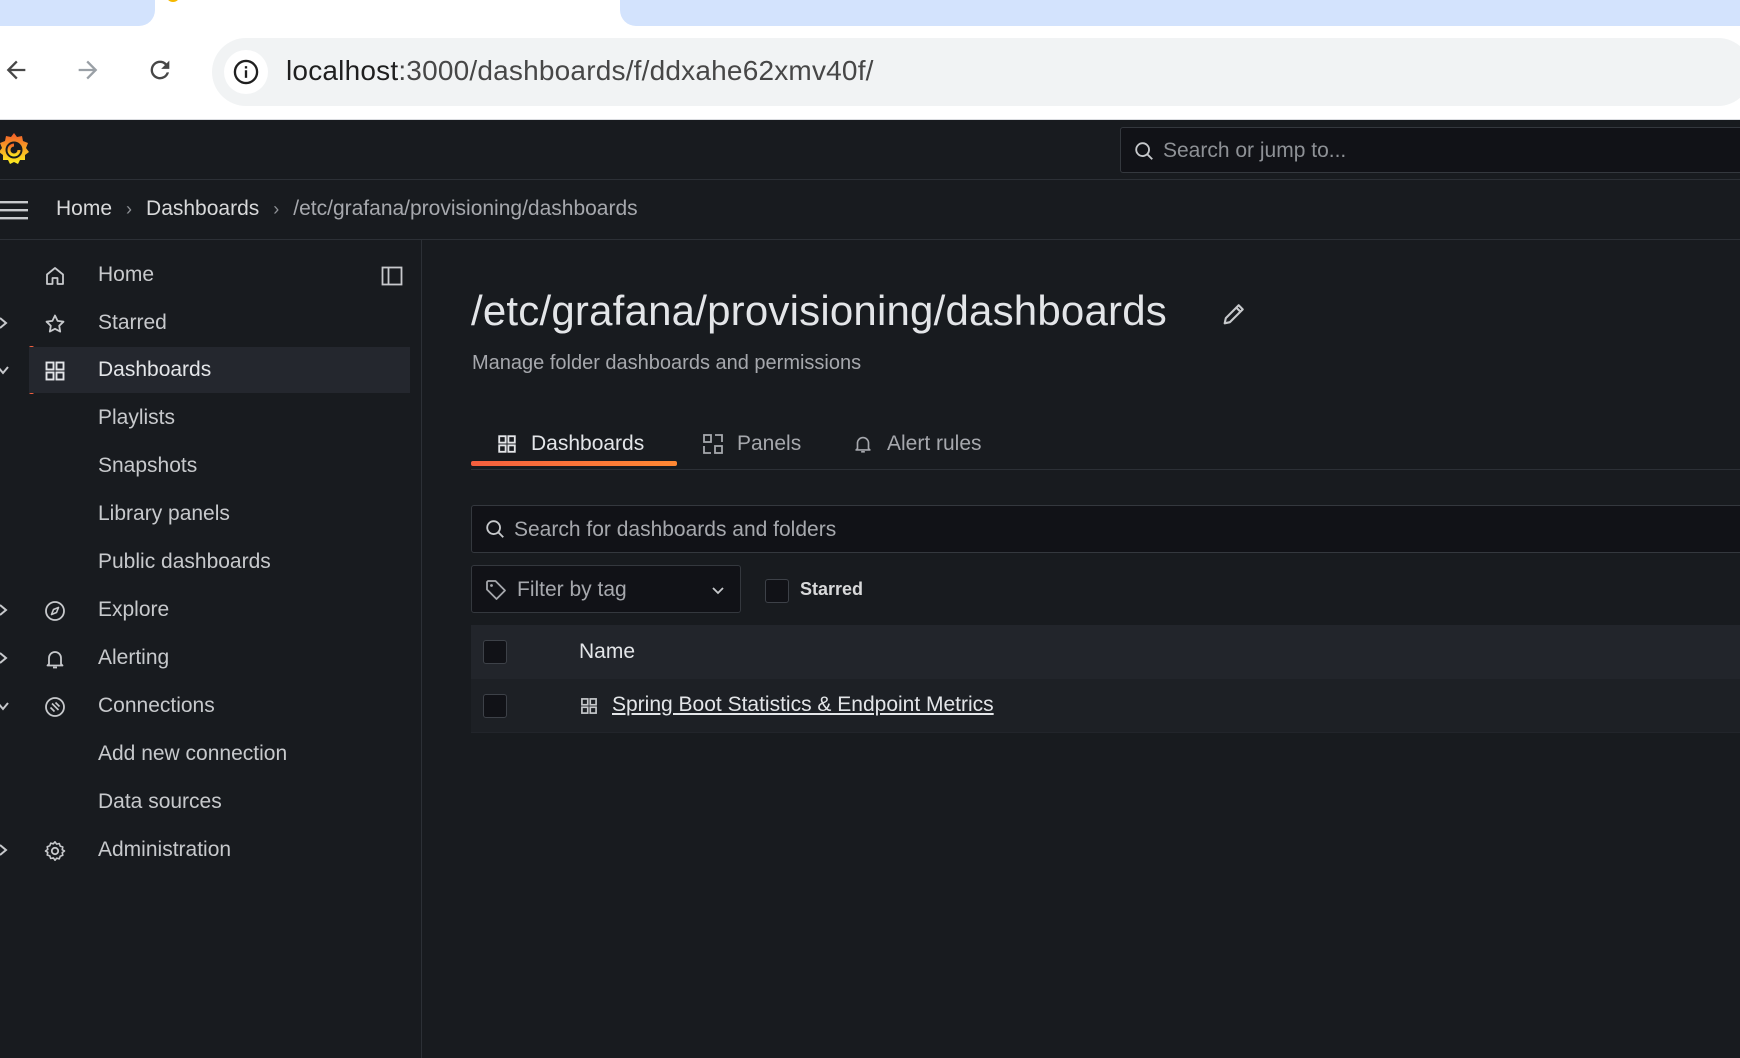 The width and height of the screenshot is (1740, 1058). I want to click on tab-panels: Panels, so click(751, 444).